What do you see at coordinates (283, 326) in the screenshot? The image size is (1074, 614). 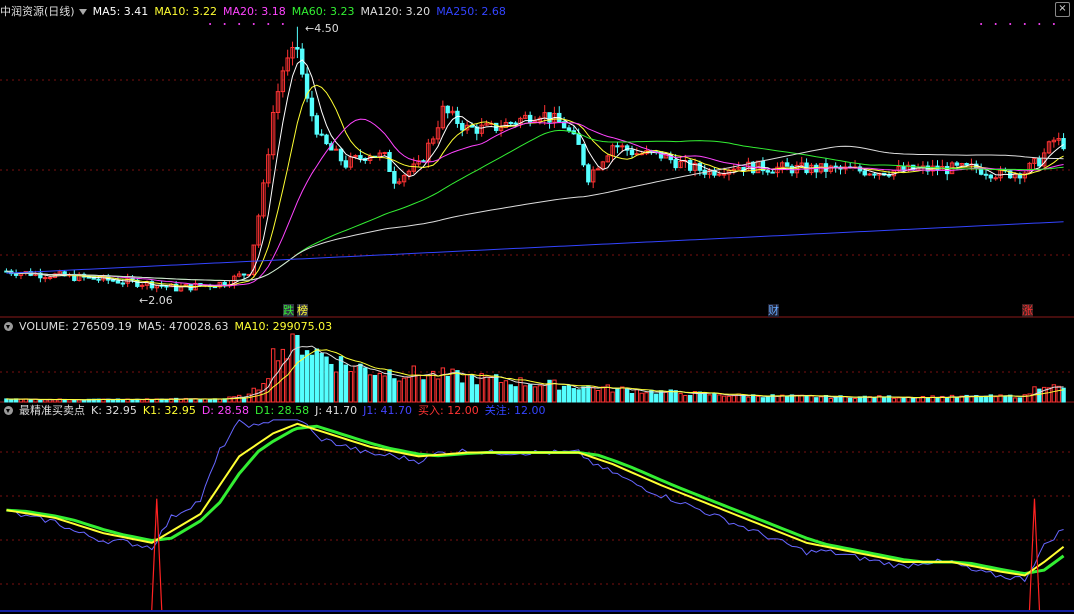 I see `volume-legend-item: MA10: 299075.03` at bounding box center [283, 326].